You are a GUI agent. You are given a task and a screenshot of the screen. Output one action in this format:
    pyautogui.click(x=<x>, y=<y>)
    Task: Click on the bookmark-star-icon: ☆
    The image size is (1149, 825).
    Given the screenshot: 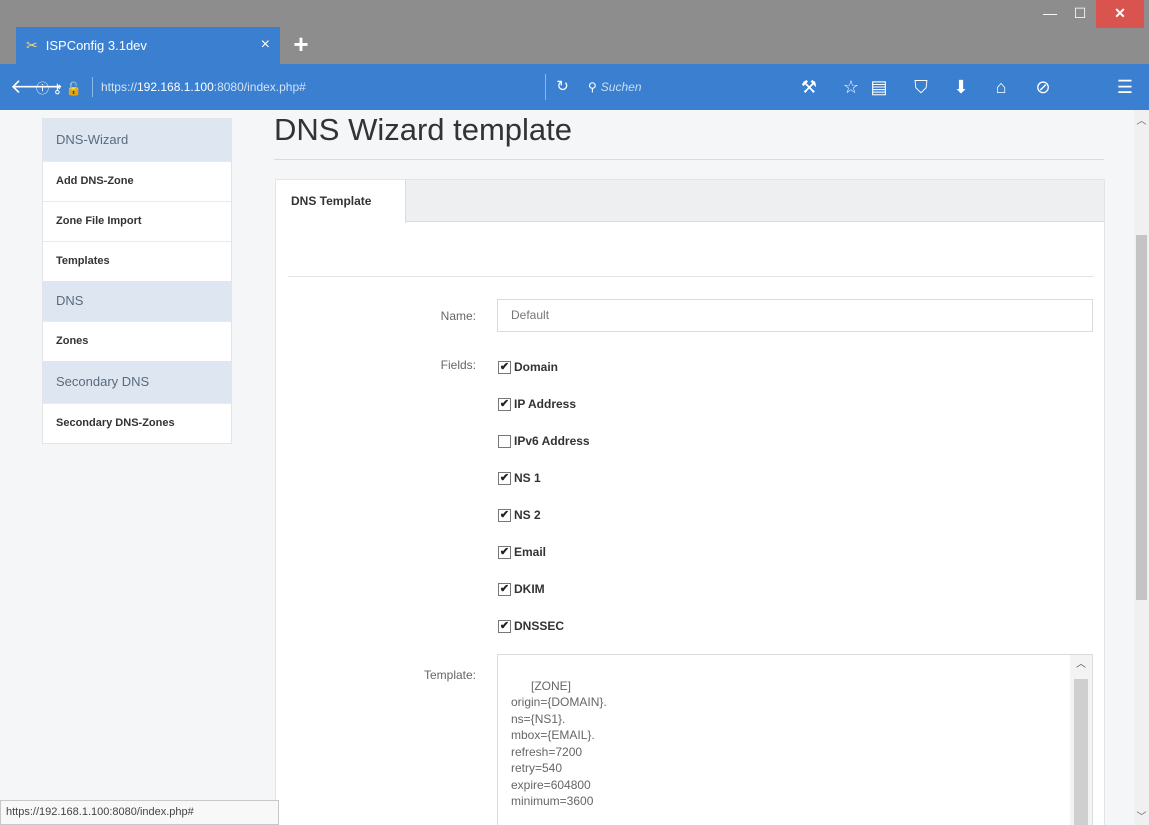 What is the action you would take?
    pyautogui.click(x=851, y=87)
    